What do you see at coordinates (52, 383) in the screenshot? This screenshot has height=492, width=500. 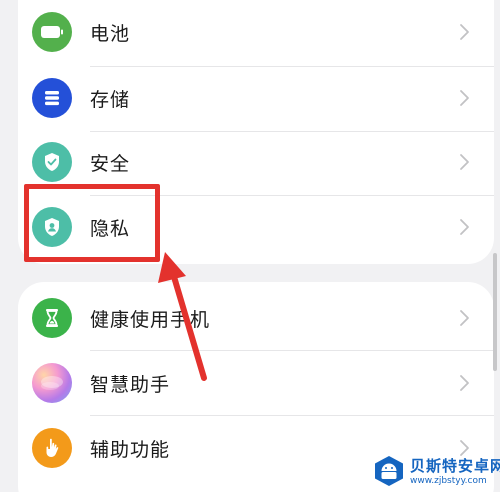 I see `smart-assistant-icon` at bounding box center [52, 383].